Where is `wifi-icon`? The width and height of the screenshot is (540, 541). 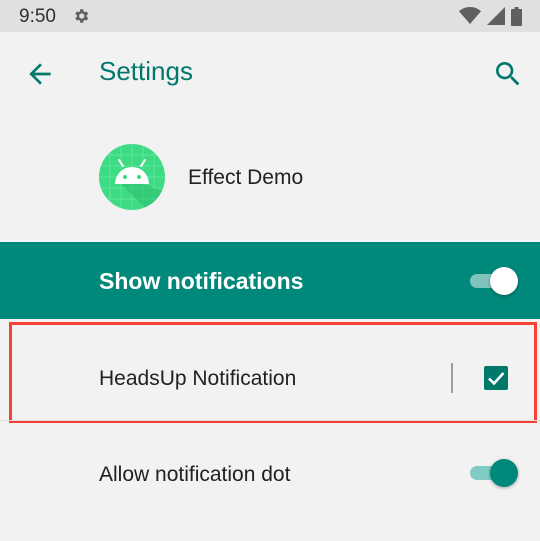 wifi-icon is located at coordinates (470, 15).